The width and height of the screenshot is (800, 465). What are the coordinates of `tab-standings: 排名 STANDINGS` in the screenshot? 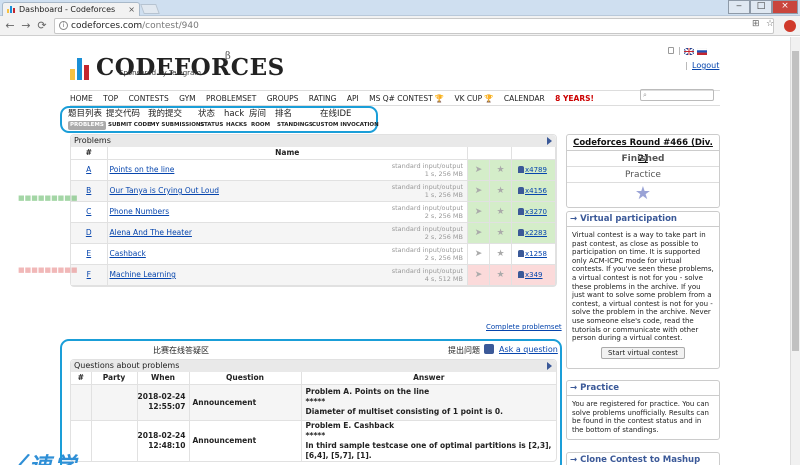 It's located at (295, 119).